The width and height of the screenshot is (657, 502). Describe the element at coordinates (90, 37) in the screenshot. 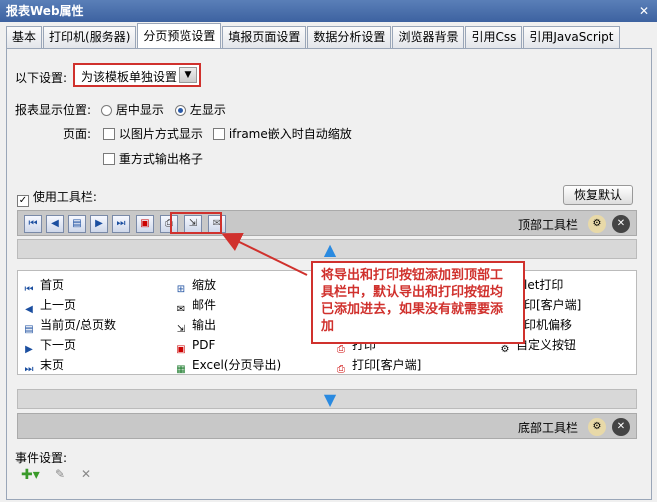

I see `tab-printer: 打印机(服务器)` at that location.